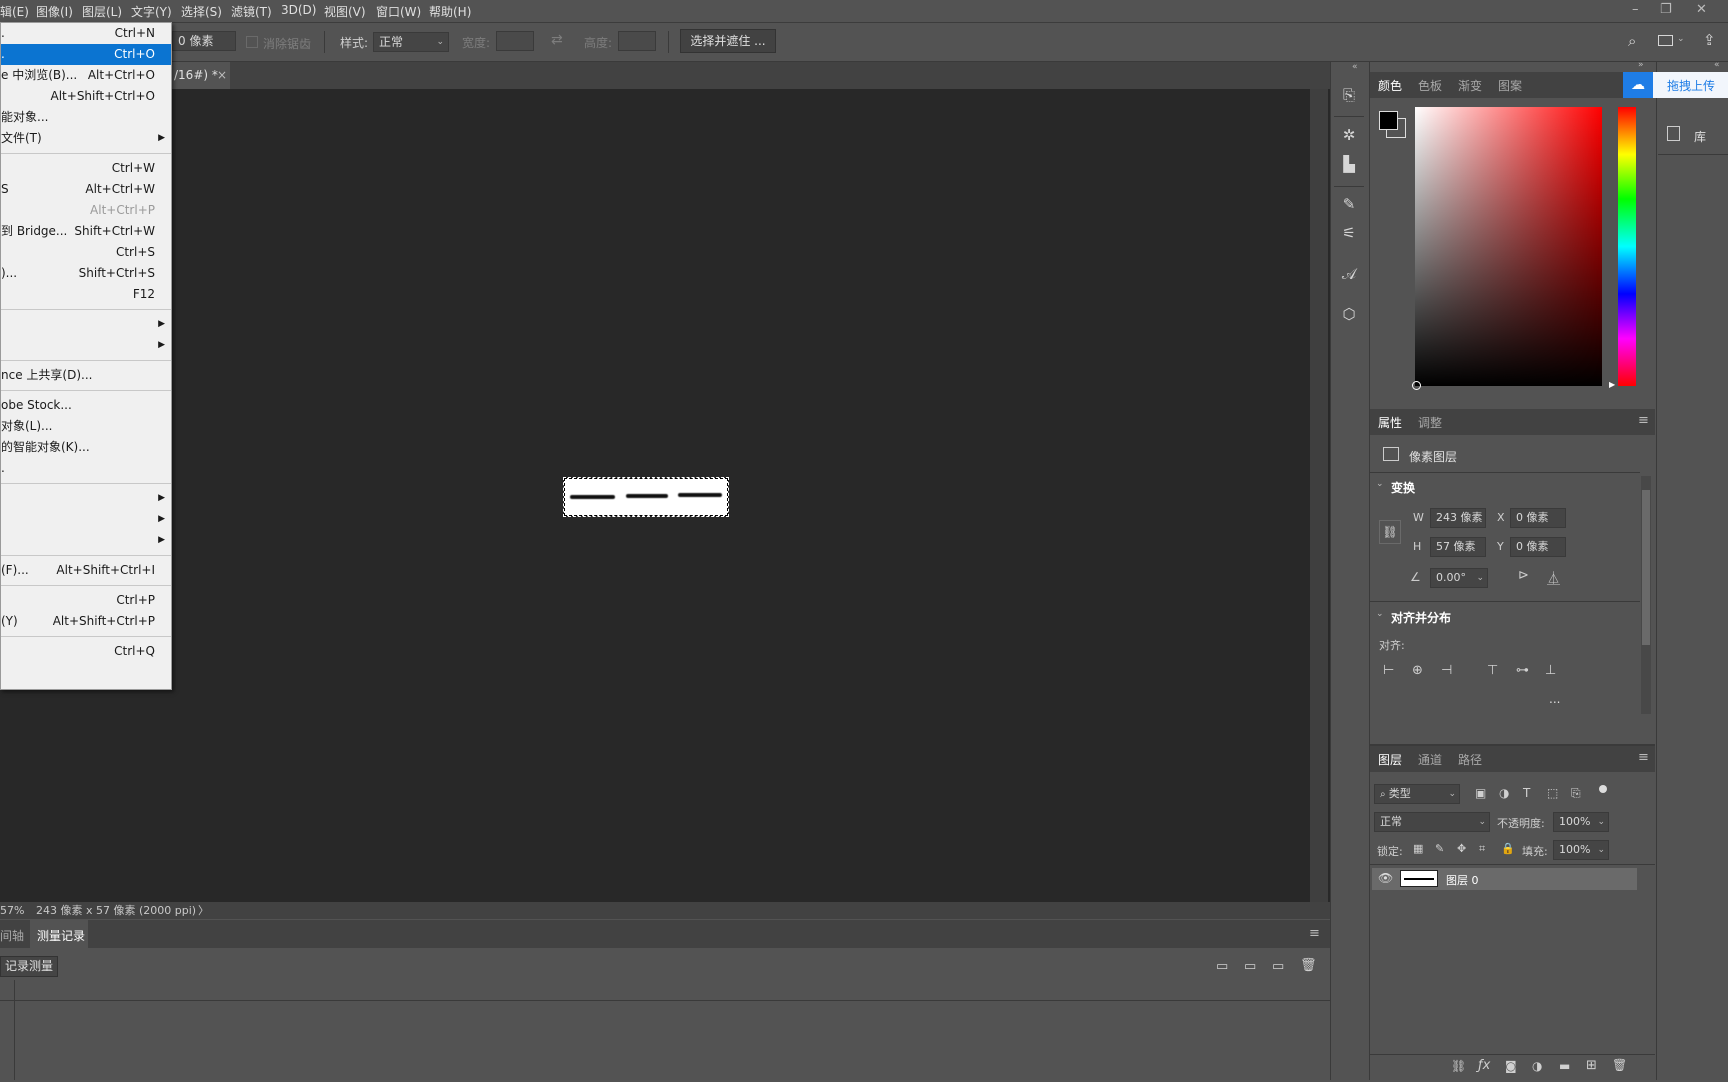  What do you see at coordinates (1646, 567) in the screenshot?
I see `scrollbar-thumb` at bounding box center [1646, 567].